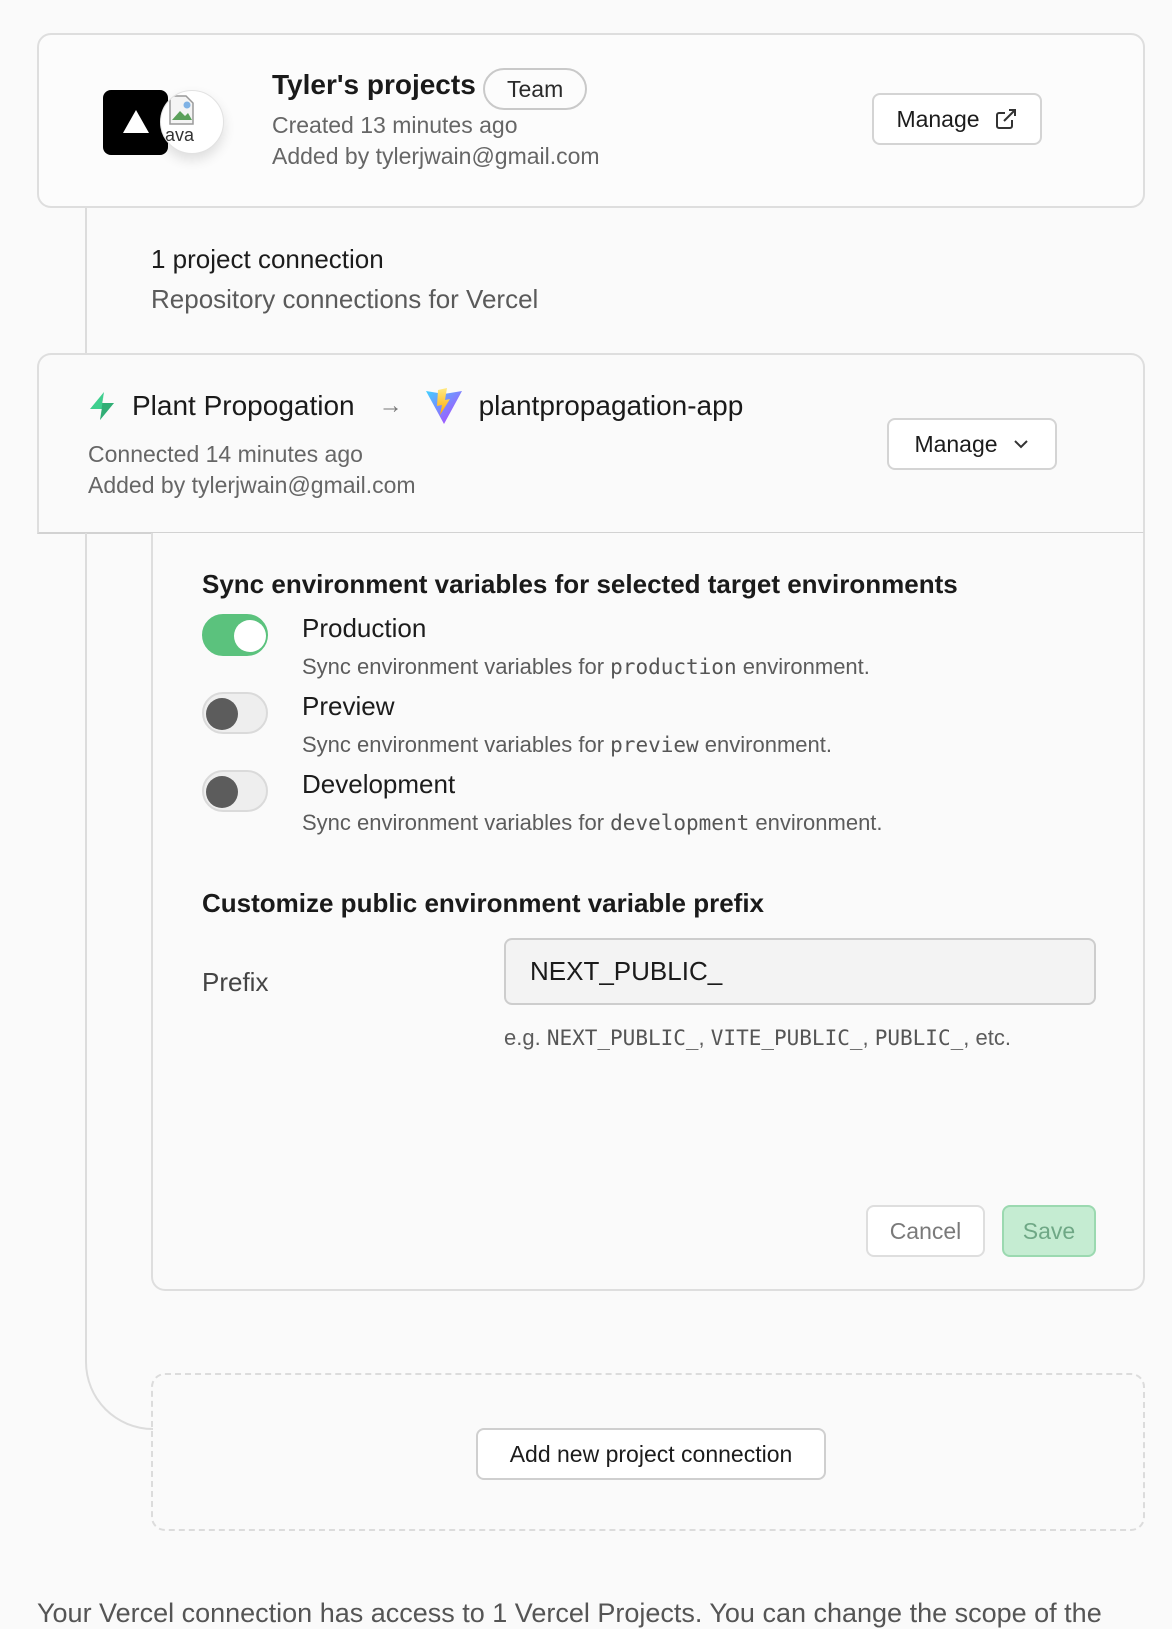  I want to click on add-project-connection-button: Add new project connection, so click(651, 1454).